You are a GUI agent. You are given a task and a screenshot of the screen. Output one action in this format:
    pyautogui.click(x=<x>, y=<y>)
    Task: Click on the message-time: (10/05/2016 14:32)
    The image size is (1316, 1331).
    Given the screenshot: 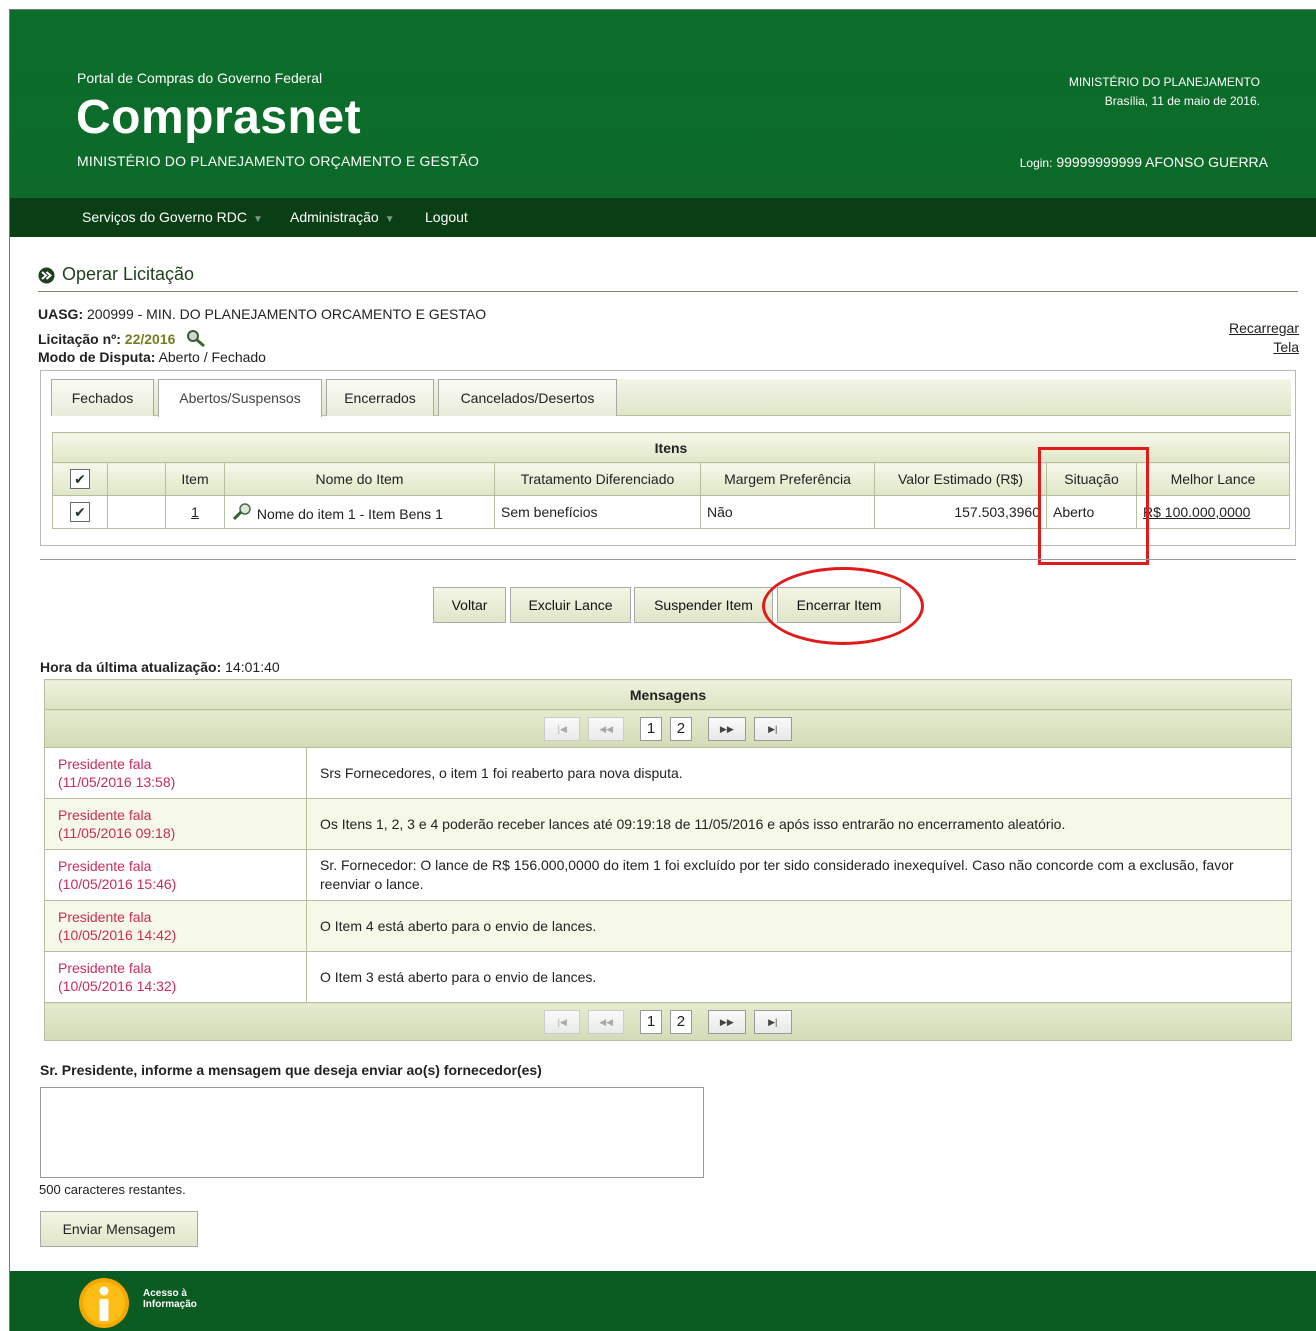 What is the action you would take?
    pyautogui.click(x=117, y=986)
    